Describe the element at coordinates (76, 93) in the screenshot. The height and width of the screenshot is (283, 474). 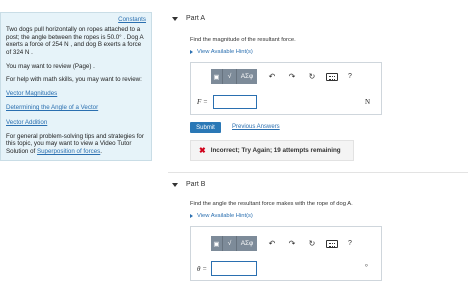
I see `link-vector-magnitudes: Vector Magnitudes` at that location.